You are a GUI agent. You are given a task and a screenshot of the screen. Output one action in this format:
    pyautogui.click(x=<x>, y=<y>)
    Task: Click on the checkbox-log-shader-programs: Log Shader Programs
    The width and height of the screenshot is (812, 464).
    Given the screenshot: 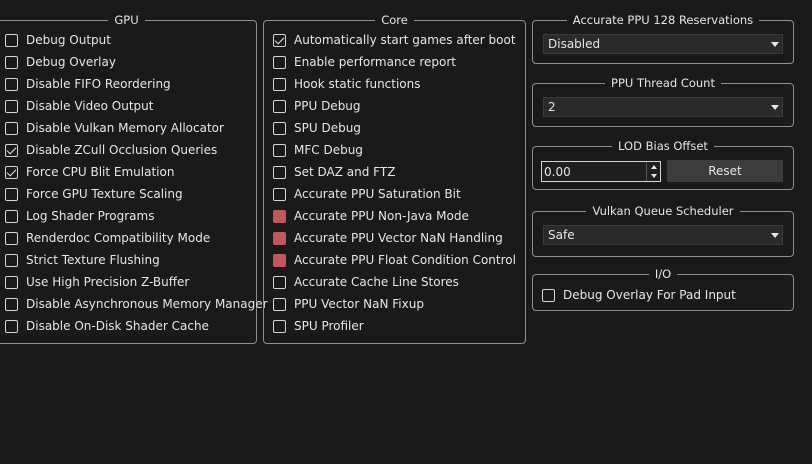 What is the action you would take?
    pyautogui.click(x=79, y=216)
    